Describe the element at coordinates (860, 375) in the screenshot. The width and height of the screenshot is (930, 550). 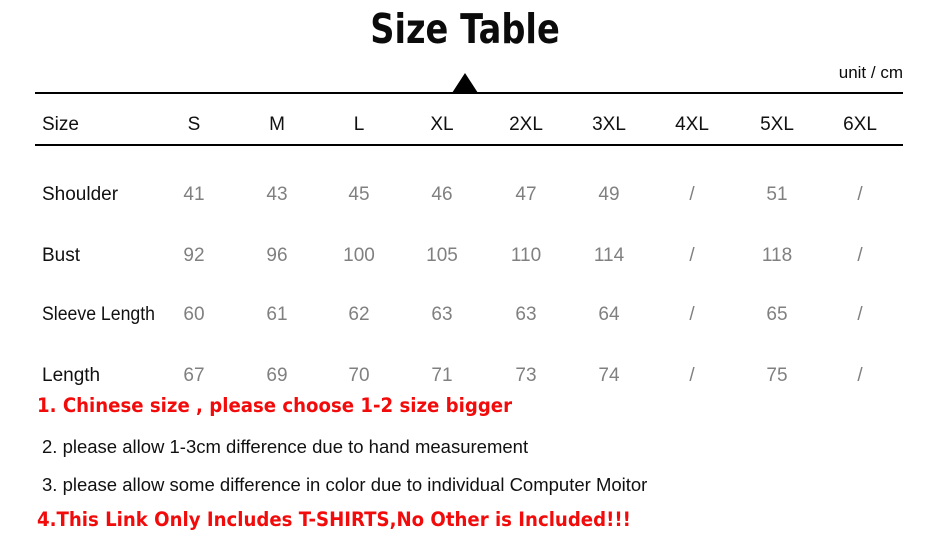
I see `cell-length-6xl: /` at that location.